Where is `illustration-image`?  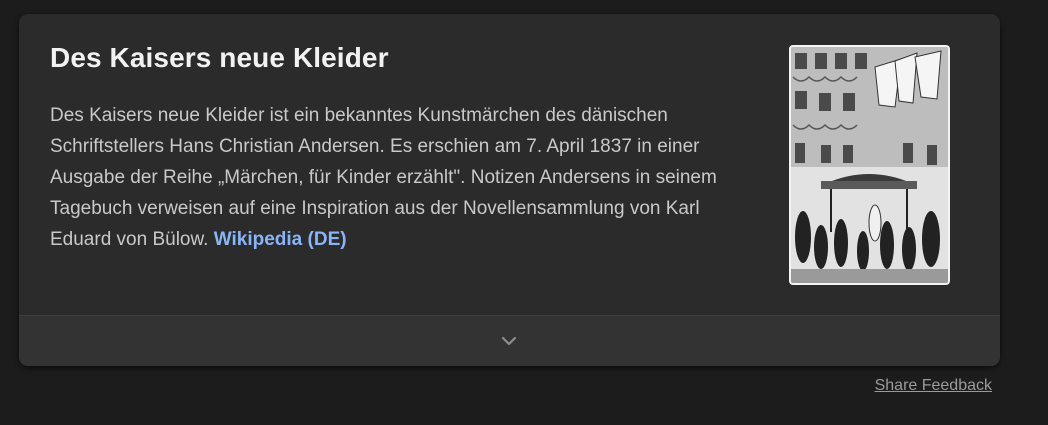
illustration-image is located at coordinates (869, 165).